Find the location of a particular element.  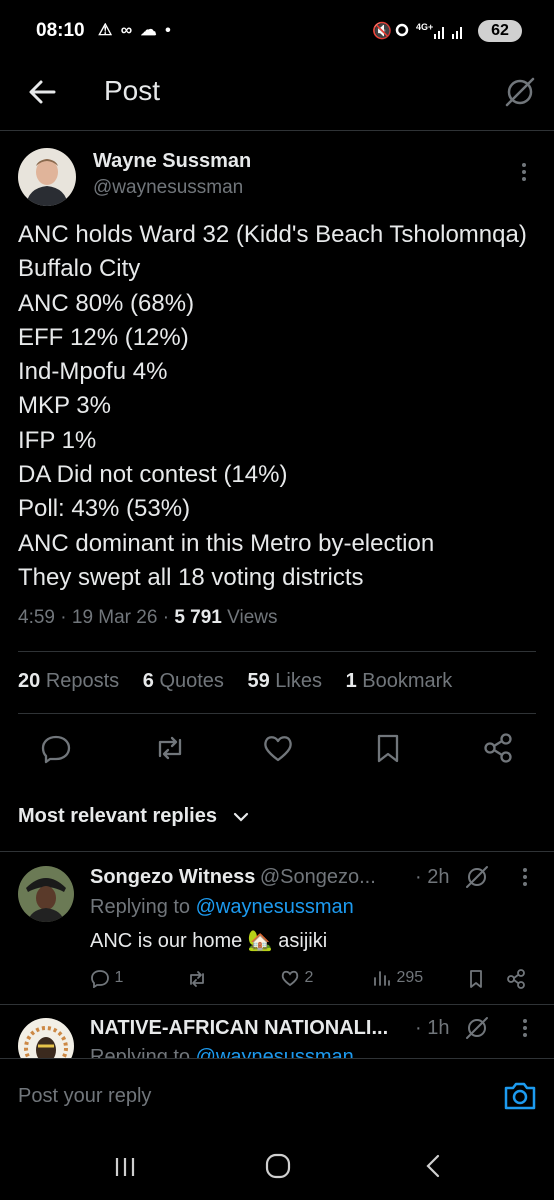

reply-count: 1 is located at coordinates (119, 978).